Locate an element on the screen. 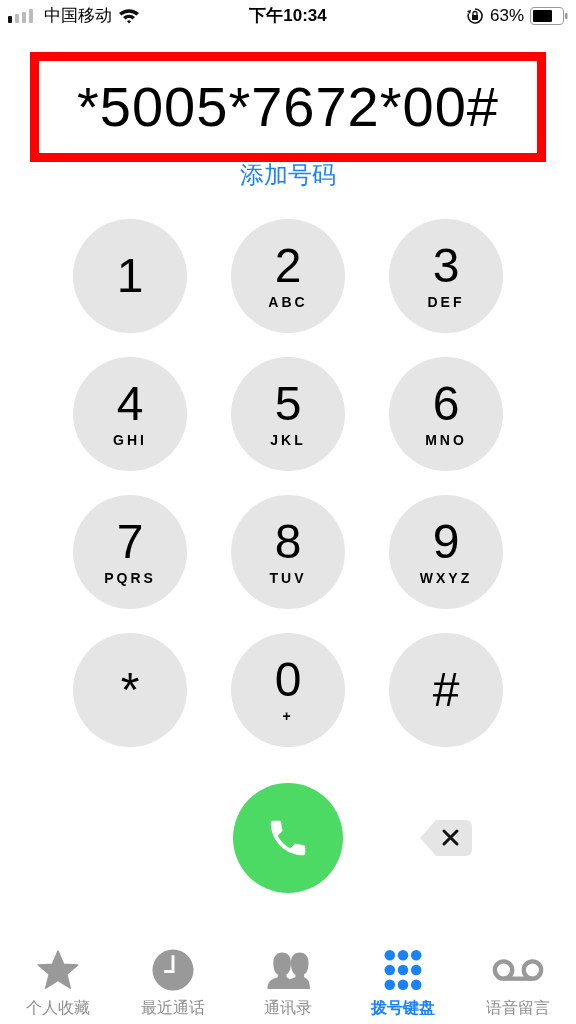  star-icon is located at coordinates (57, 970).